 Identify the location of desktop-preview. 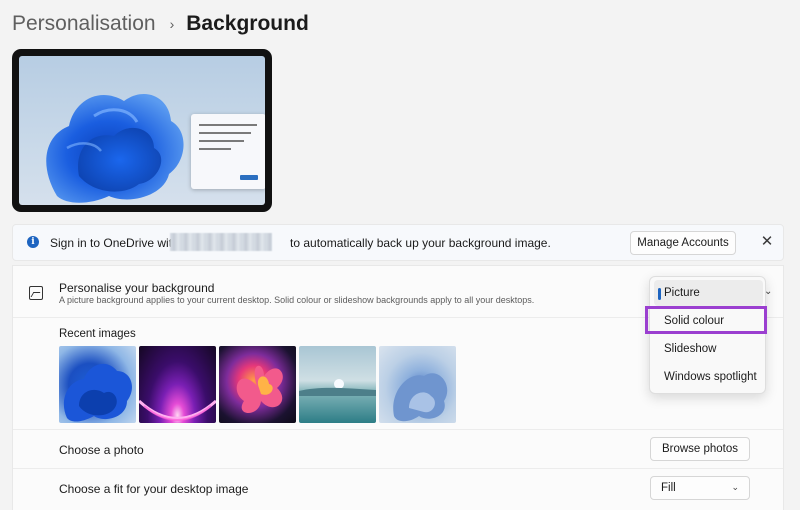
(142, 130).